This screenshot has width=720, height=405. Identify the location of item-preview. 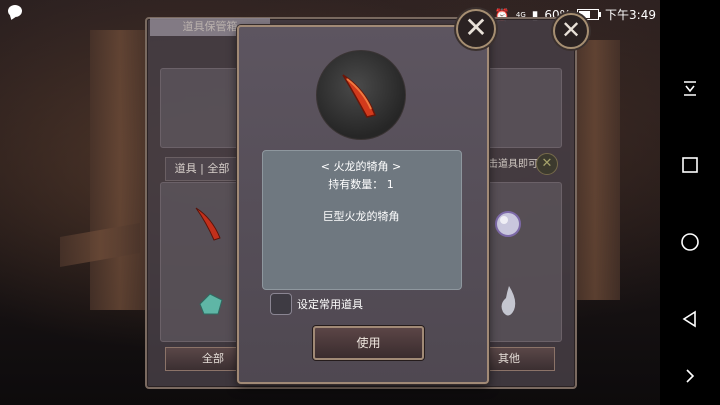
(361, 95).